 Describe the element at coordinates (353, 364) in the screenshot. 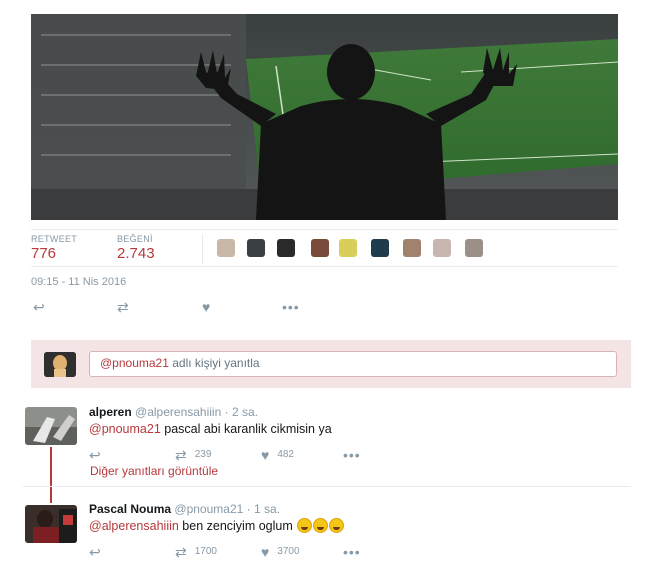

I see `reply-input: @pnouma21 adlı kişiyi yanıtla` at that location.